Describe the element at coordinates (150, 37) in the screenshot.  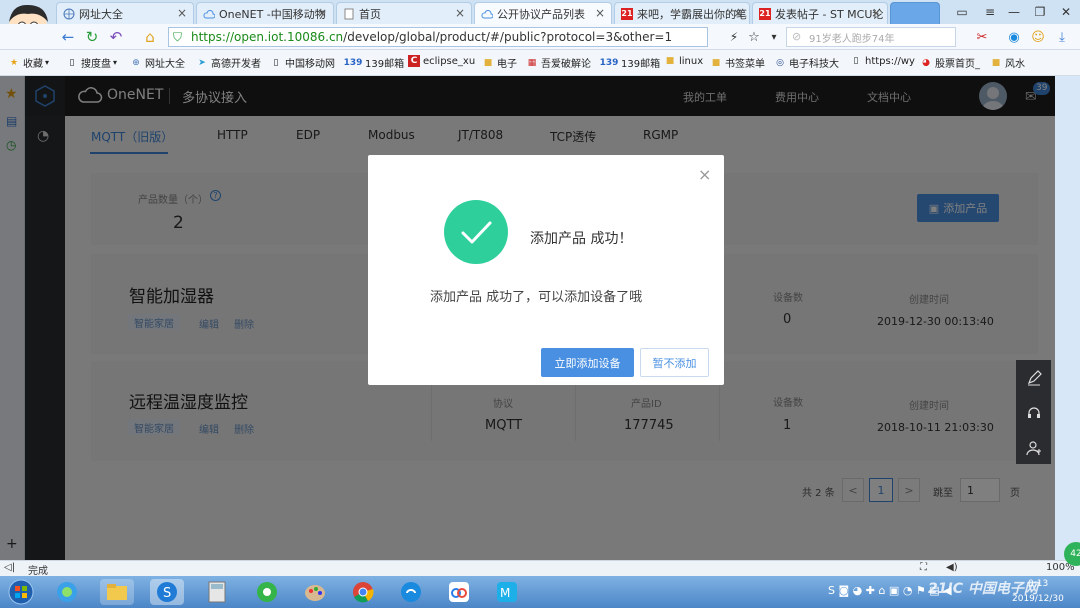
I see `home-icon: ⌂` at that location.